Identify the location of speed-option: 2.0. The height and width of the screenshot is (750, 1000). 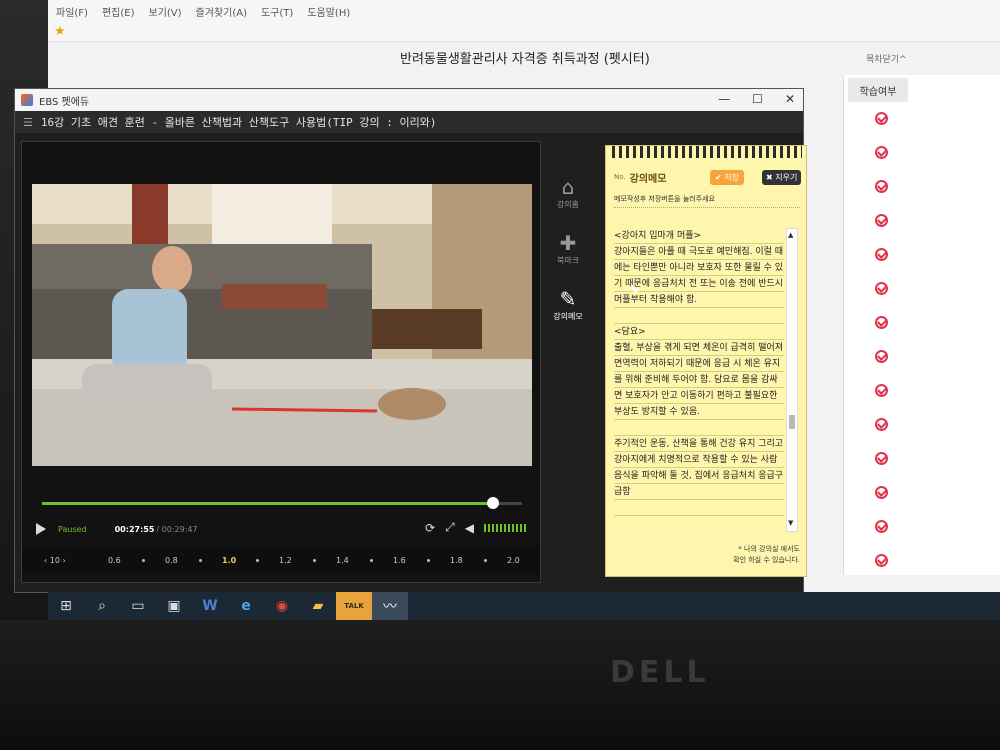
(513, 560).